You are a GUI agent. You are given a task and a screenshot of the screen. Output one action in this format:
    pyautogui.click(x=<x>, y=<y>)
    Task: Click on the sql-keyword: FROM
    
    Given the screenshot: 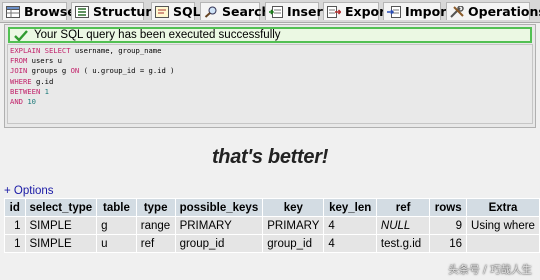 What is the action you would take?
    pyautogui.click(x=21, y=61)
    